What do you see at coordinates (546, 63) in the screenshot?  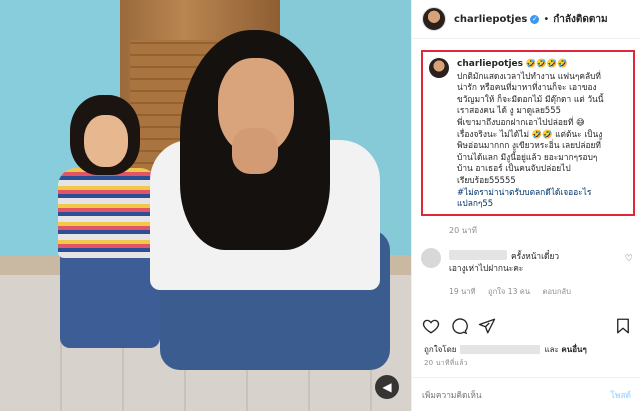 I see `caption-emoji: 🤣🤣🤣🤣` at bounding box center [546, 63].